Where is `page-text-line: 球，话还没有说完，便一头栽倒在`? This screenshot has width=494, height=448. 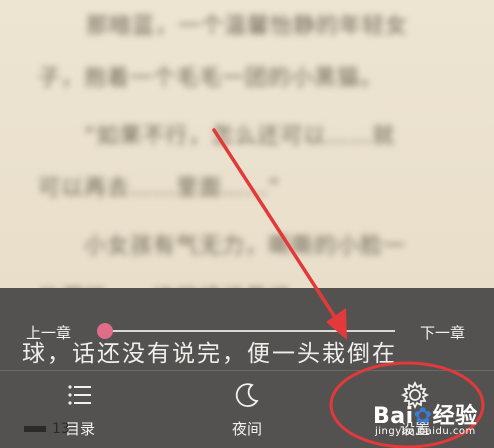 page-text-line: 球，话还没有说完，便一头栽倒在 is located at coordinates (209, 354).